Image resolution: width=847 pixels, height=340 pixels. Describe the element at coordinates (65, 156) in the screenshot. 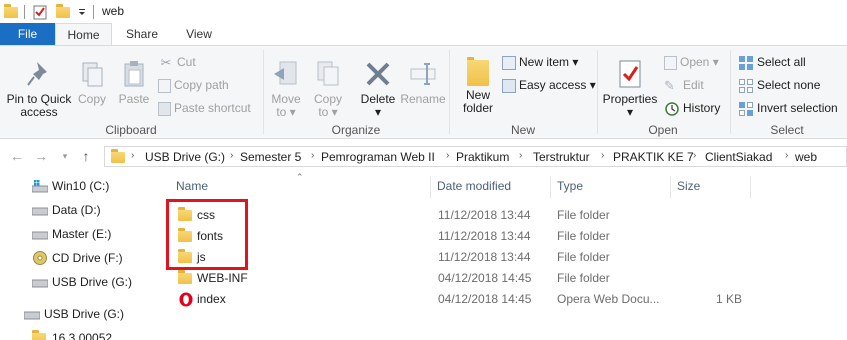

I see `recent-locations-icon: ▾` at that location.